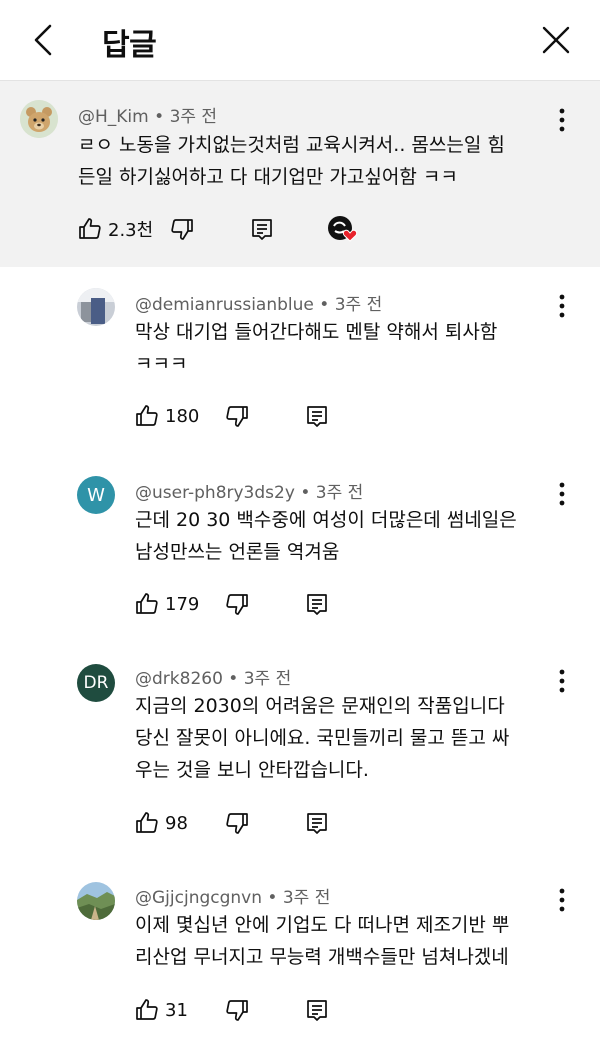 This screenshot has width=600, height=1044. What do you see at coordinates (237, 552) in the screenshot?
I see `comment-line: 남성만쓰는 언론들 역겨움` at bounding box center [237, 552].